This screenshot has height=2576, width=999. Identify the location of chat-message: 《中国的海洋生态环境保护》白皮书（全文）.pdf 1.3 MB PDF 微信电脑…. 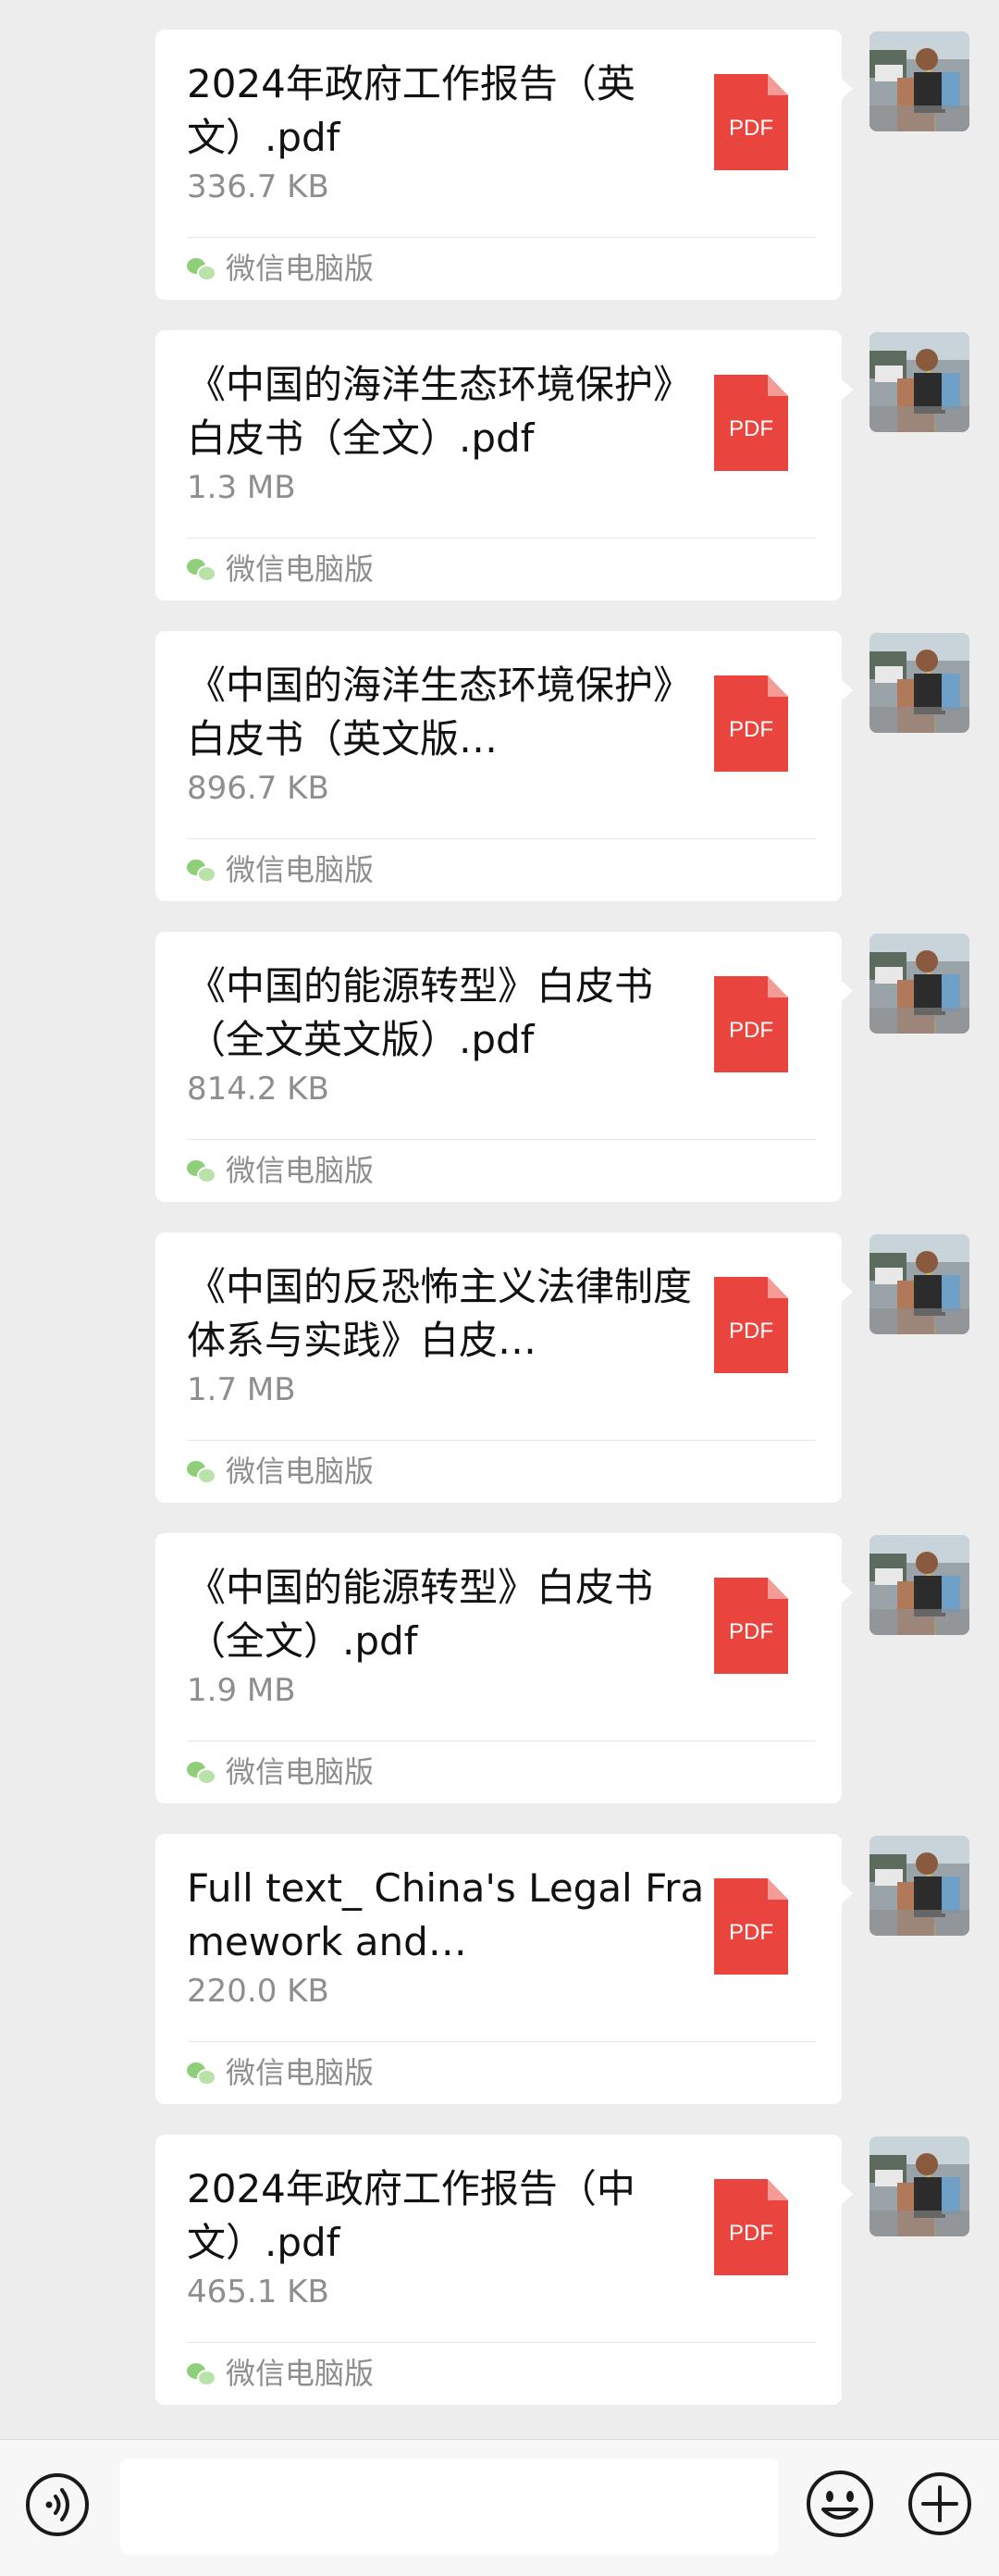
(499, 465).